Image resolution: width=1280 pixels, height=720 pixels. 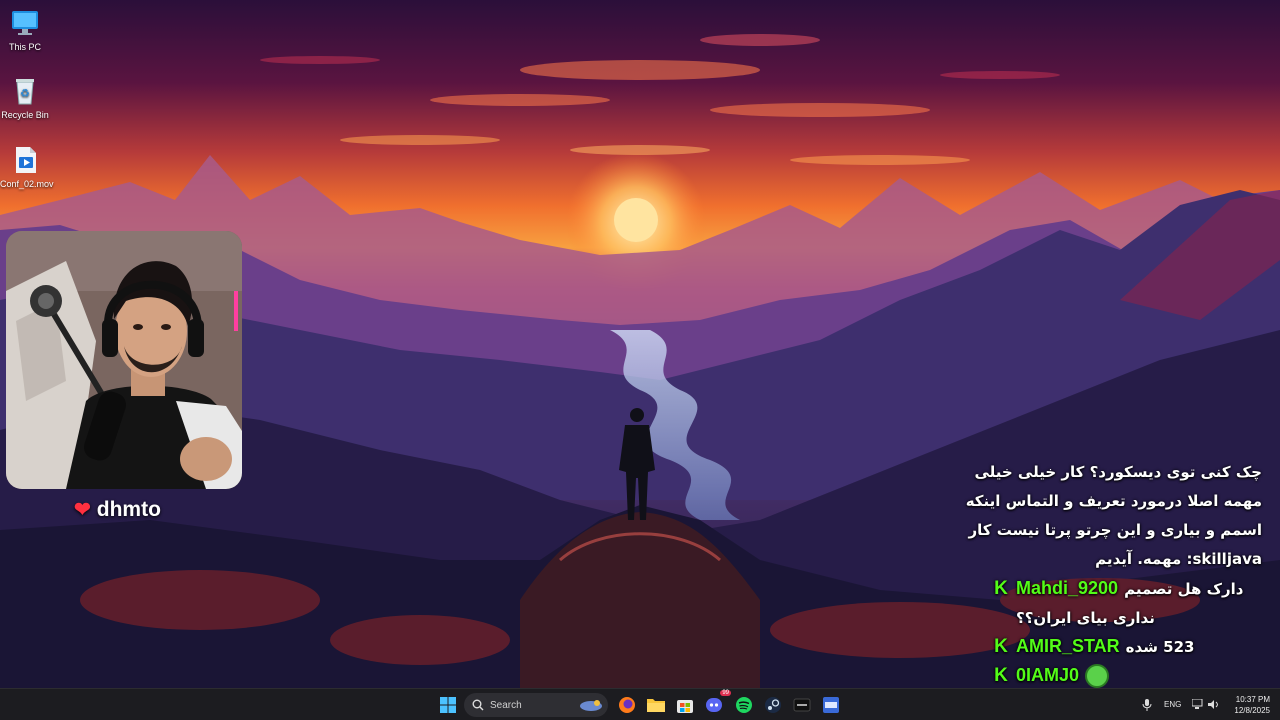 I want to click on desktop-icon-label: This PC, so click(x=24, y=47).